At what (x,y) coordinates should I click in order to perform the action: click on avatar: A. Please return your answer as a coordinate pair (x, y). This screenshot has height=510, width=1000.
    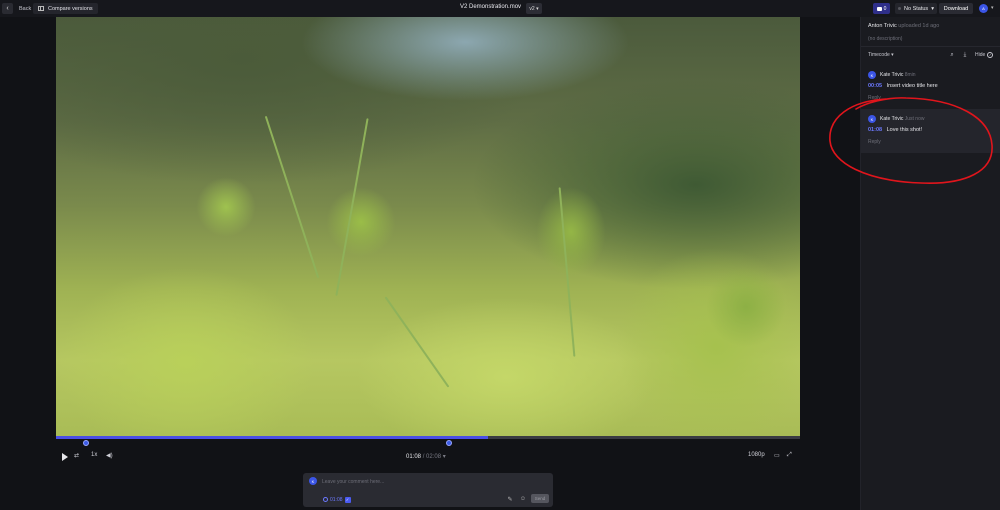
    Looking at the image, I should click on (983, 8).